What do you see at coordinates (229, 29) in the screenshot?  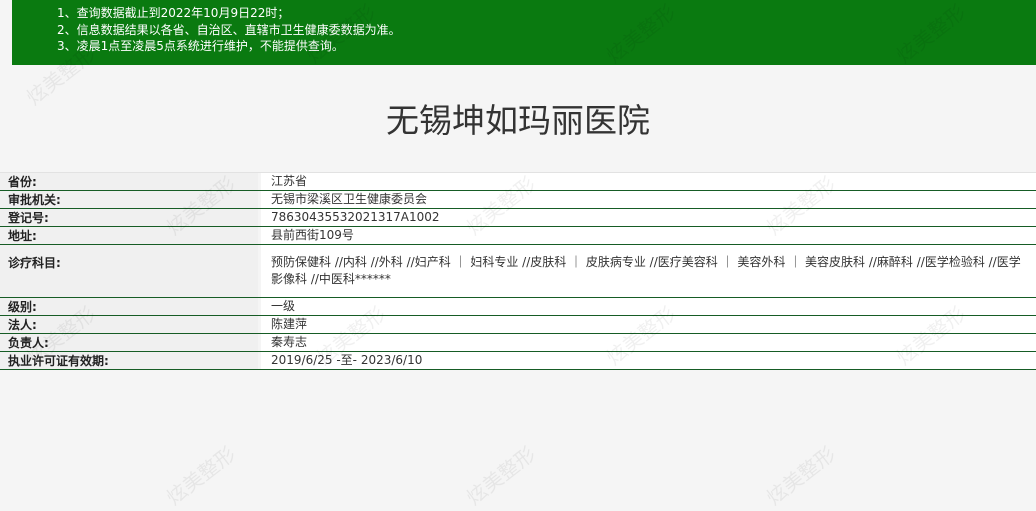 I see `notice-line: 2、信息数据结果以各省、自治区、直辖市卫生健康委数据为准。` at bounding box center [229, 29].